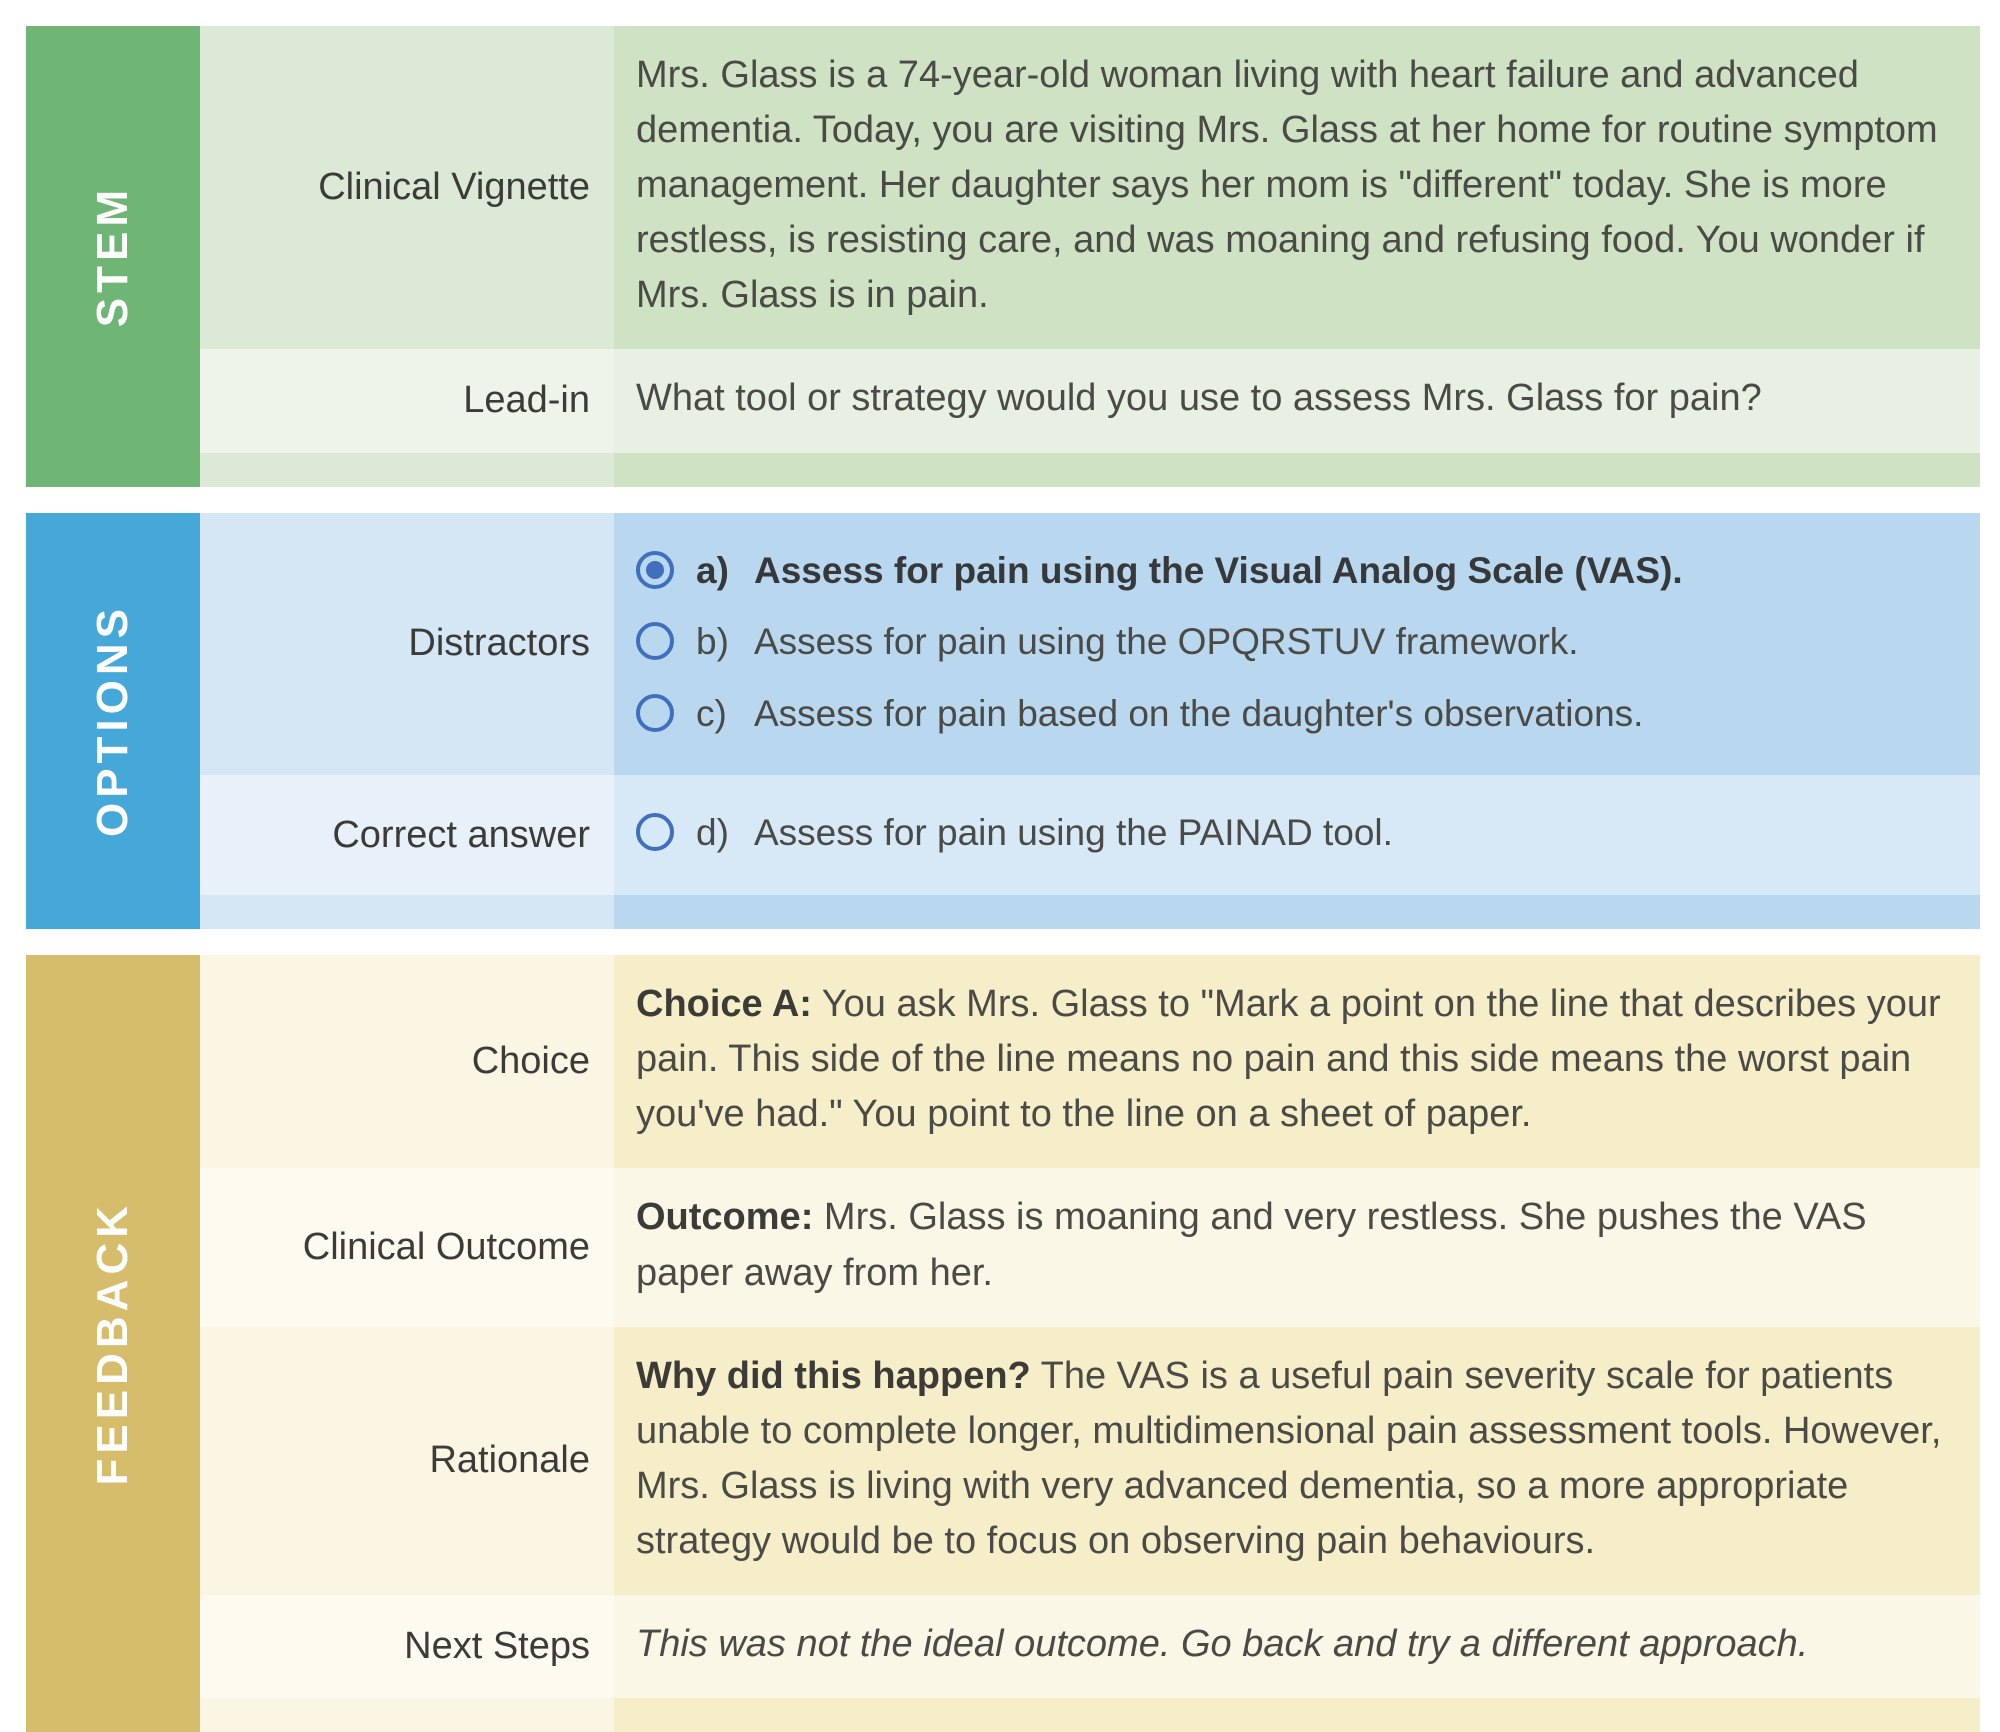 The height and width of the screenshot is (1732, 2000). What do you see at coordinates (712, 833) in the screenshot?
I see `option-d-letter: d)` at bounding box center [712, 833].